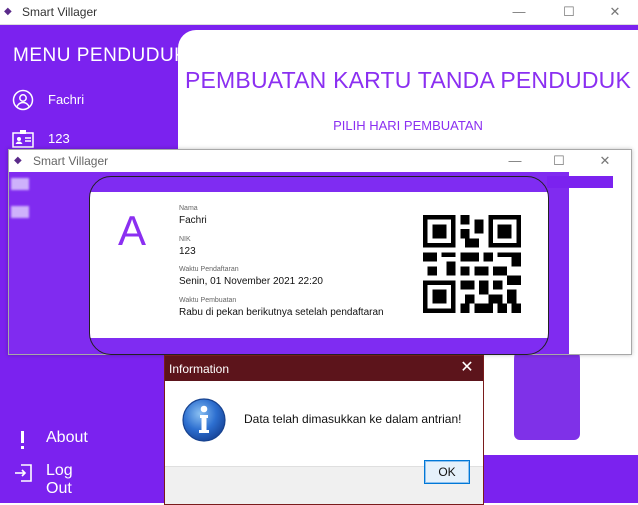 This screenshot has height=505, width=638. What do you see at coordinates (60, 12) in the screenshot?
I see `window-title: Smart Villager` at bounding box center [60, 12].